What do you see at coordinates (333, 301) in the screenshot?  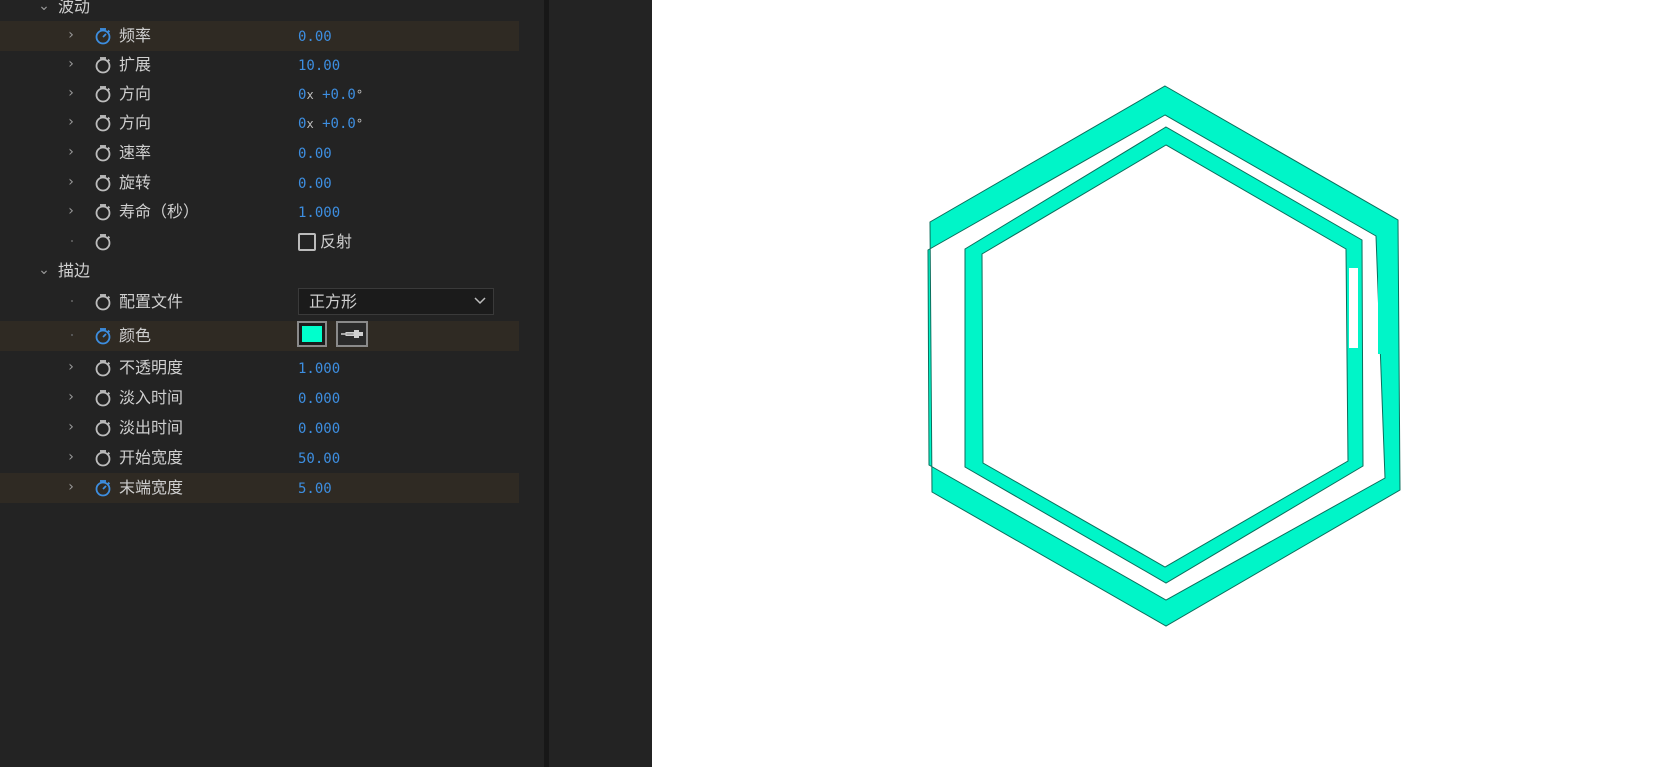 I see `profile-selected: 正方形` at bounding box center [333, 301].